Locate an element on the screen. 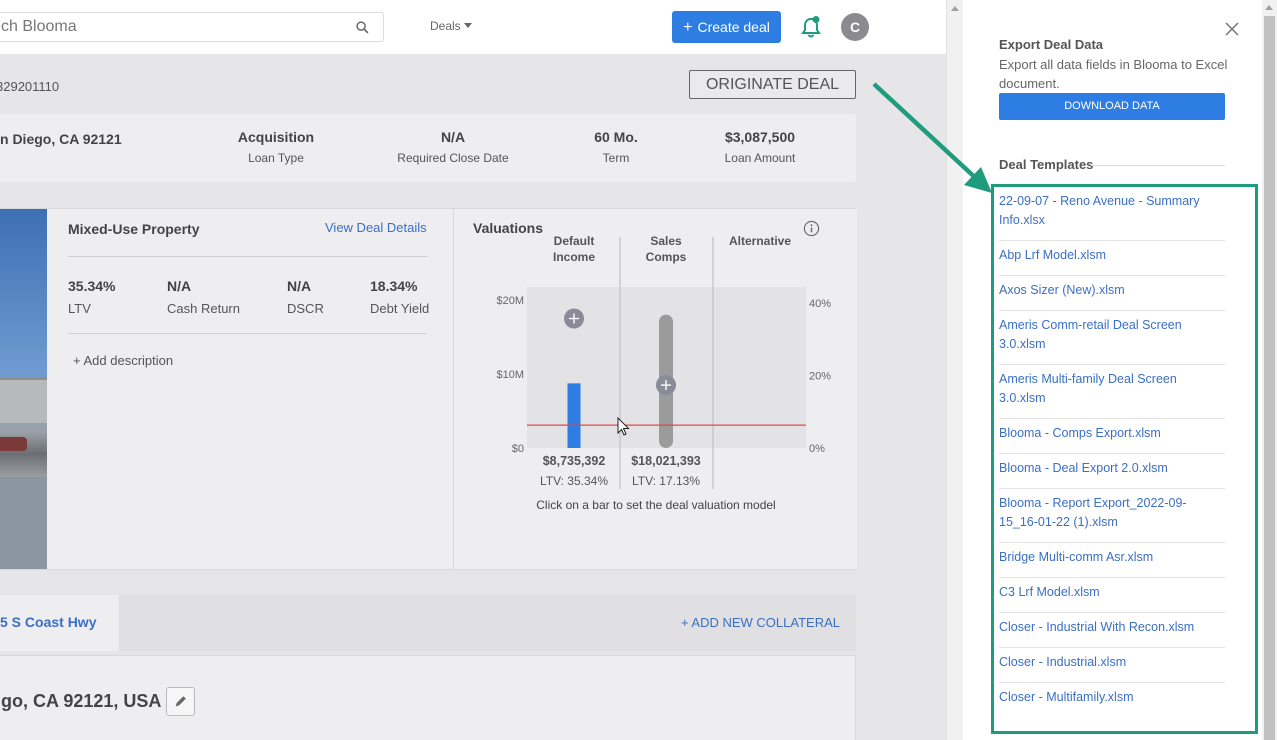  template-link: Axos Sizer (New).xlsm is located at coordinates (1112, 293).